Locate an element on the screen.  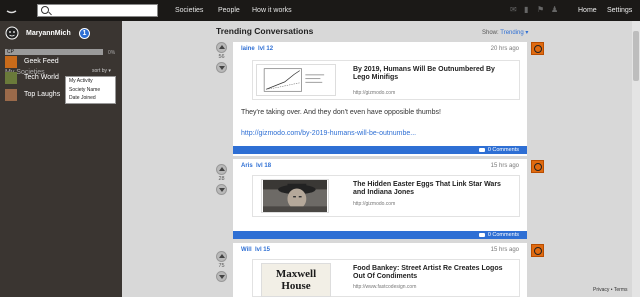
show-value: Trending is located at coordinates (511, 33).